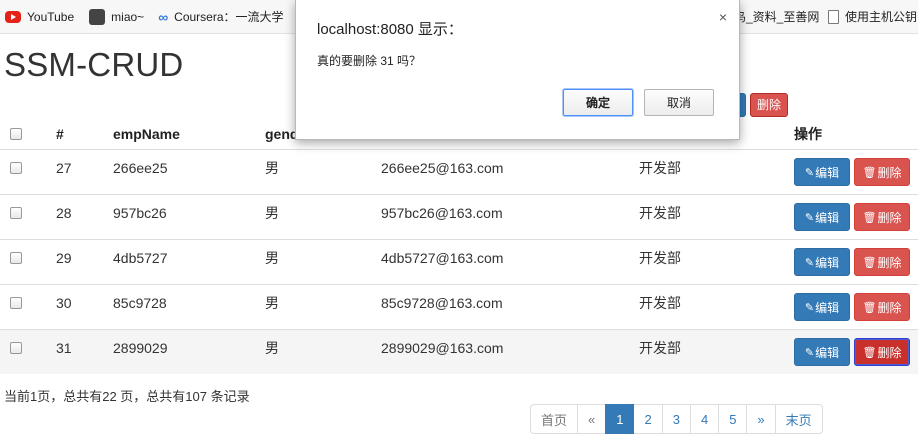  What do you see at coordinates (592, 419) in the screenshot?
I see `pager-prev: «` at bounding box center [592, 419].